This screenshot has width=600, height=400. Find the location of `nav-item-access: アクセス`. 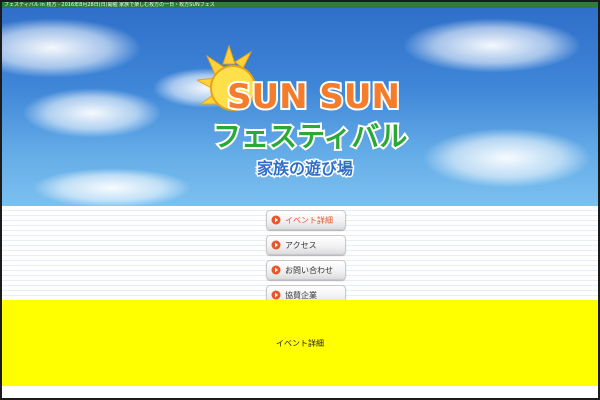

nav-item-access: アクセス is located at coordinates (306, 245).